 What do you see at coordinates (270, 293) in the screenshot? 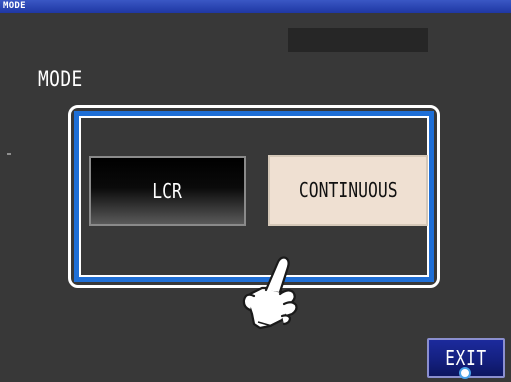
I see `hand-pointer-icon` at bounding box center [270, 293].